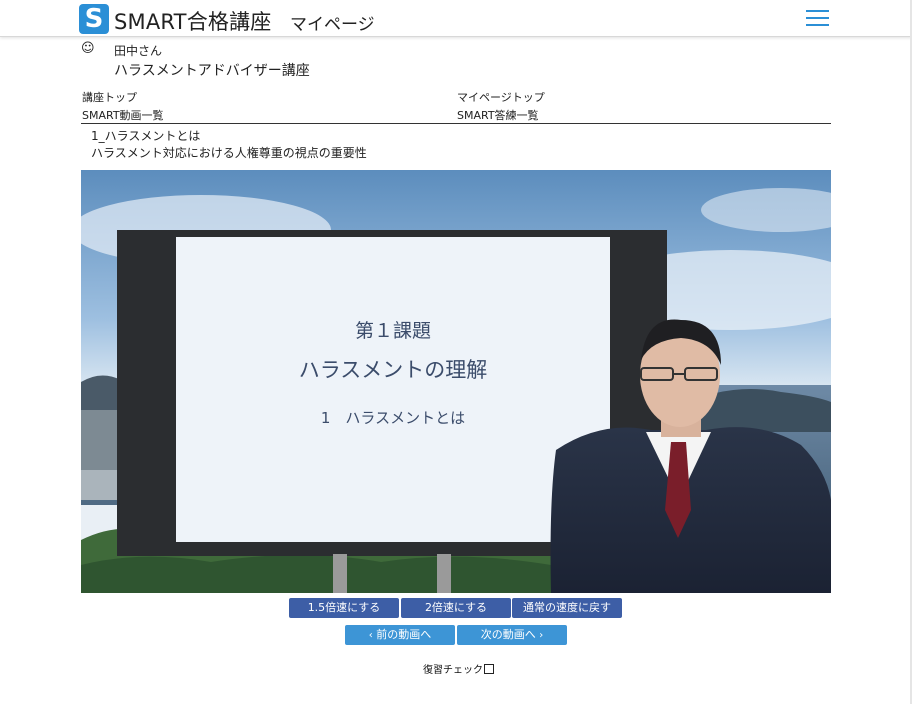 The image size is (912, 704). I want to click on speed-2x-button: 2倍速にする, so click(456, 608).